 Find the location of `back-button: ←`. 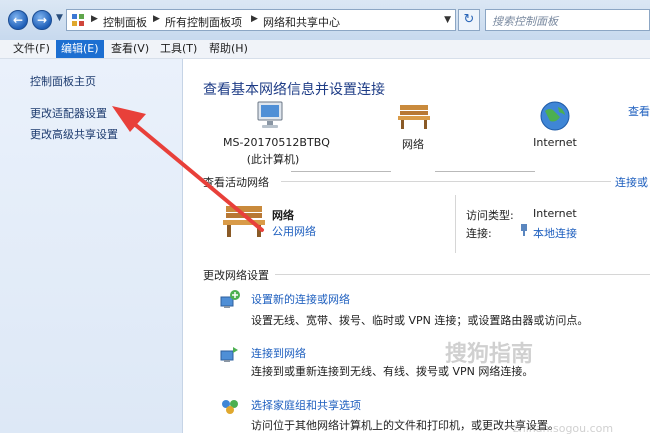

back-button: ← is located at coordinates (18, 20).